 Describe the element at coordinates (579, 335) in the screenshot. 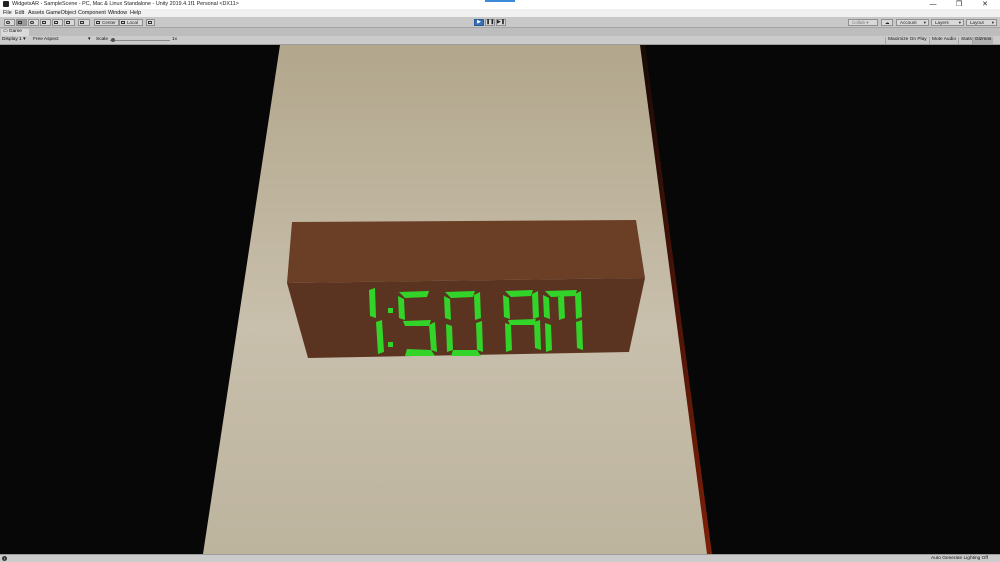

I see `letter-m-seg-c` at that location.